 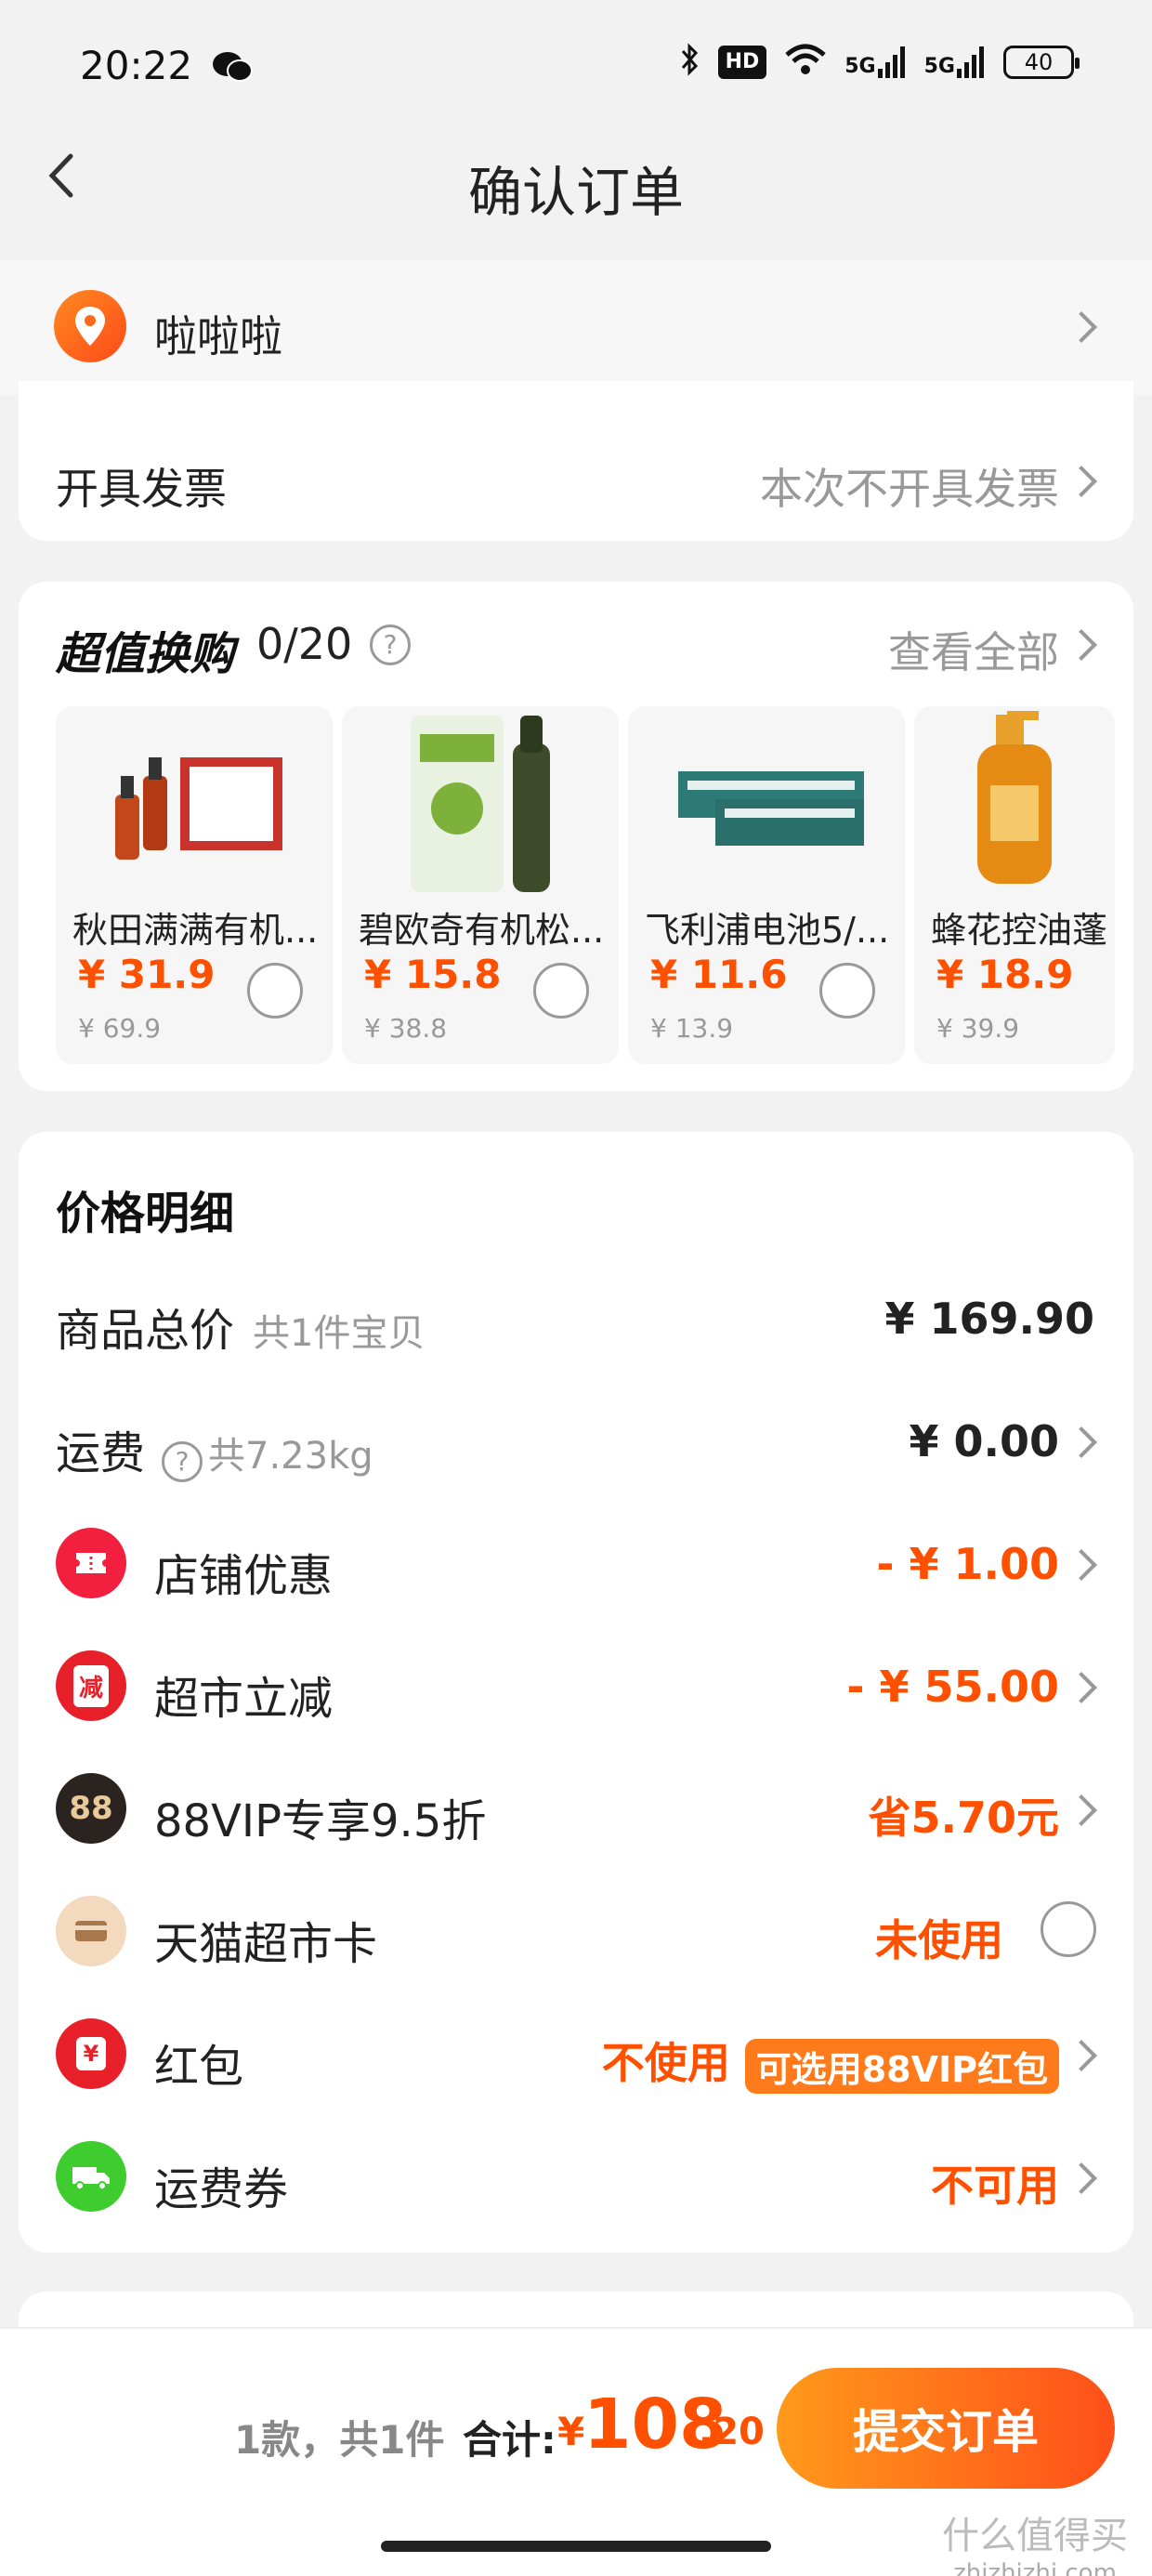 What do you see at coordinates (732, 2432) in the screenshot?
I see `total-decimal: .20` at bounding box center [732, 2432].